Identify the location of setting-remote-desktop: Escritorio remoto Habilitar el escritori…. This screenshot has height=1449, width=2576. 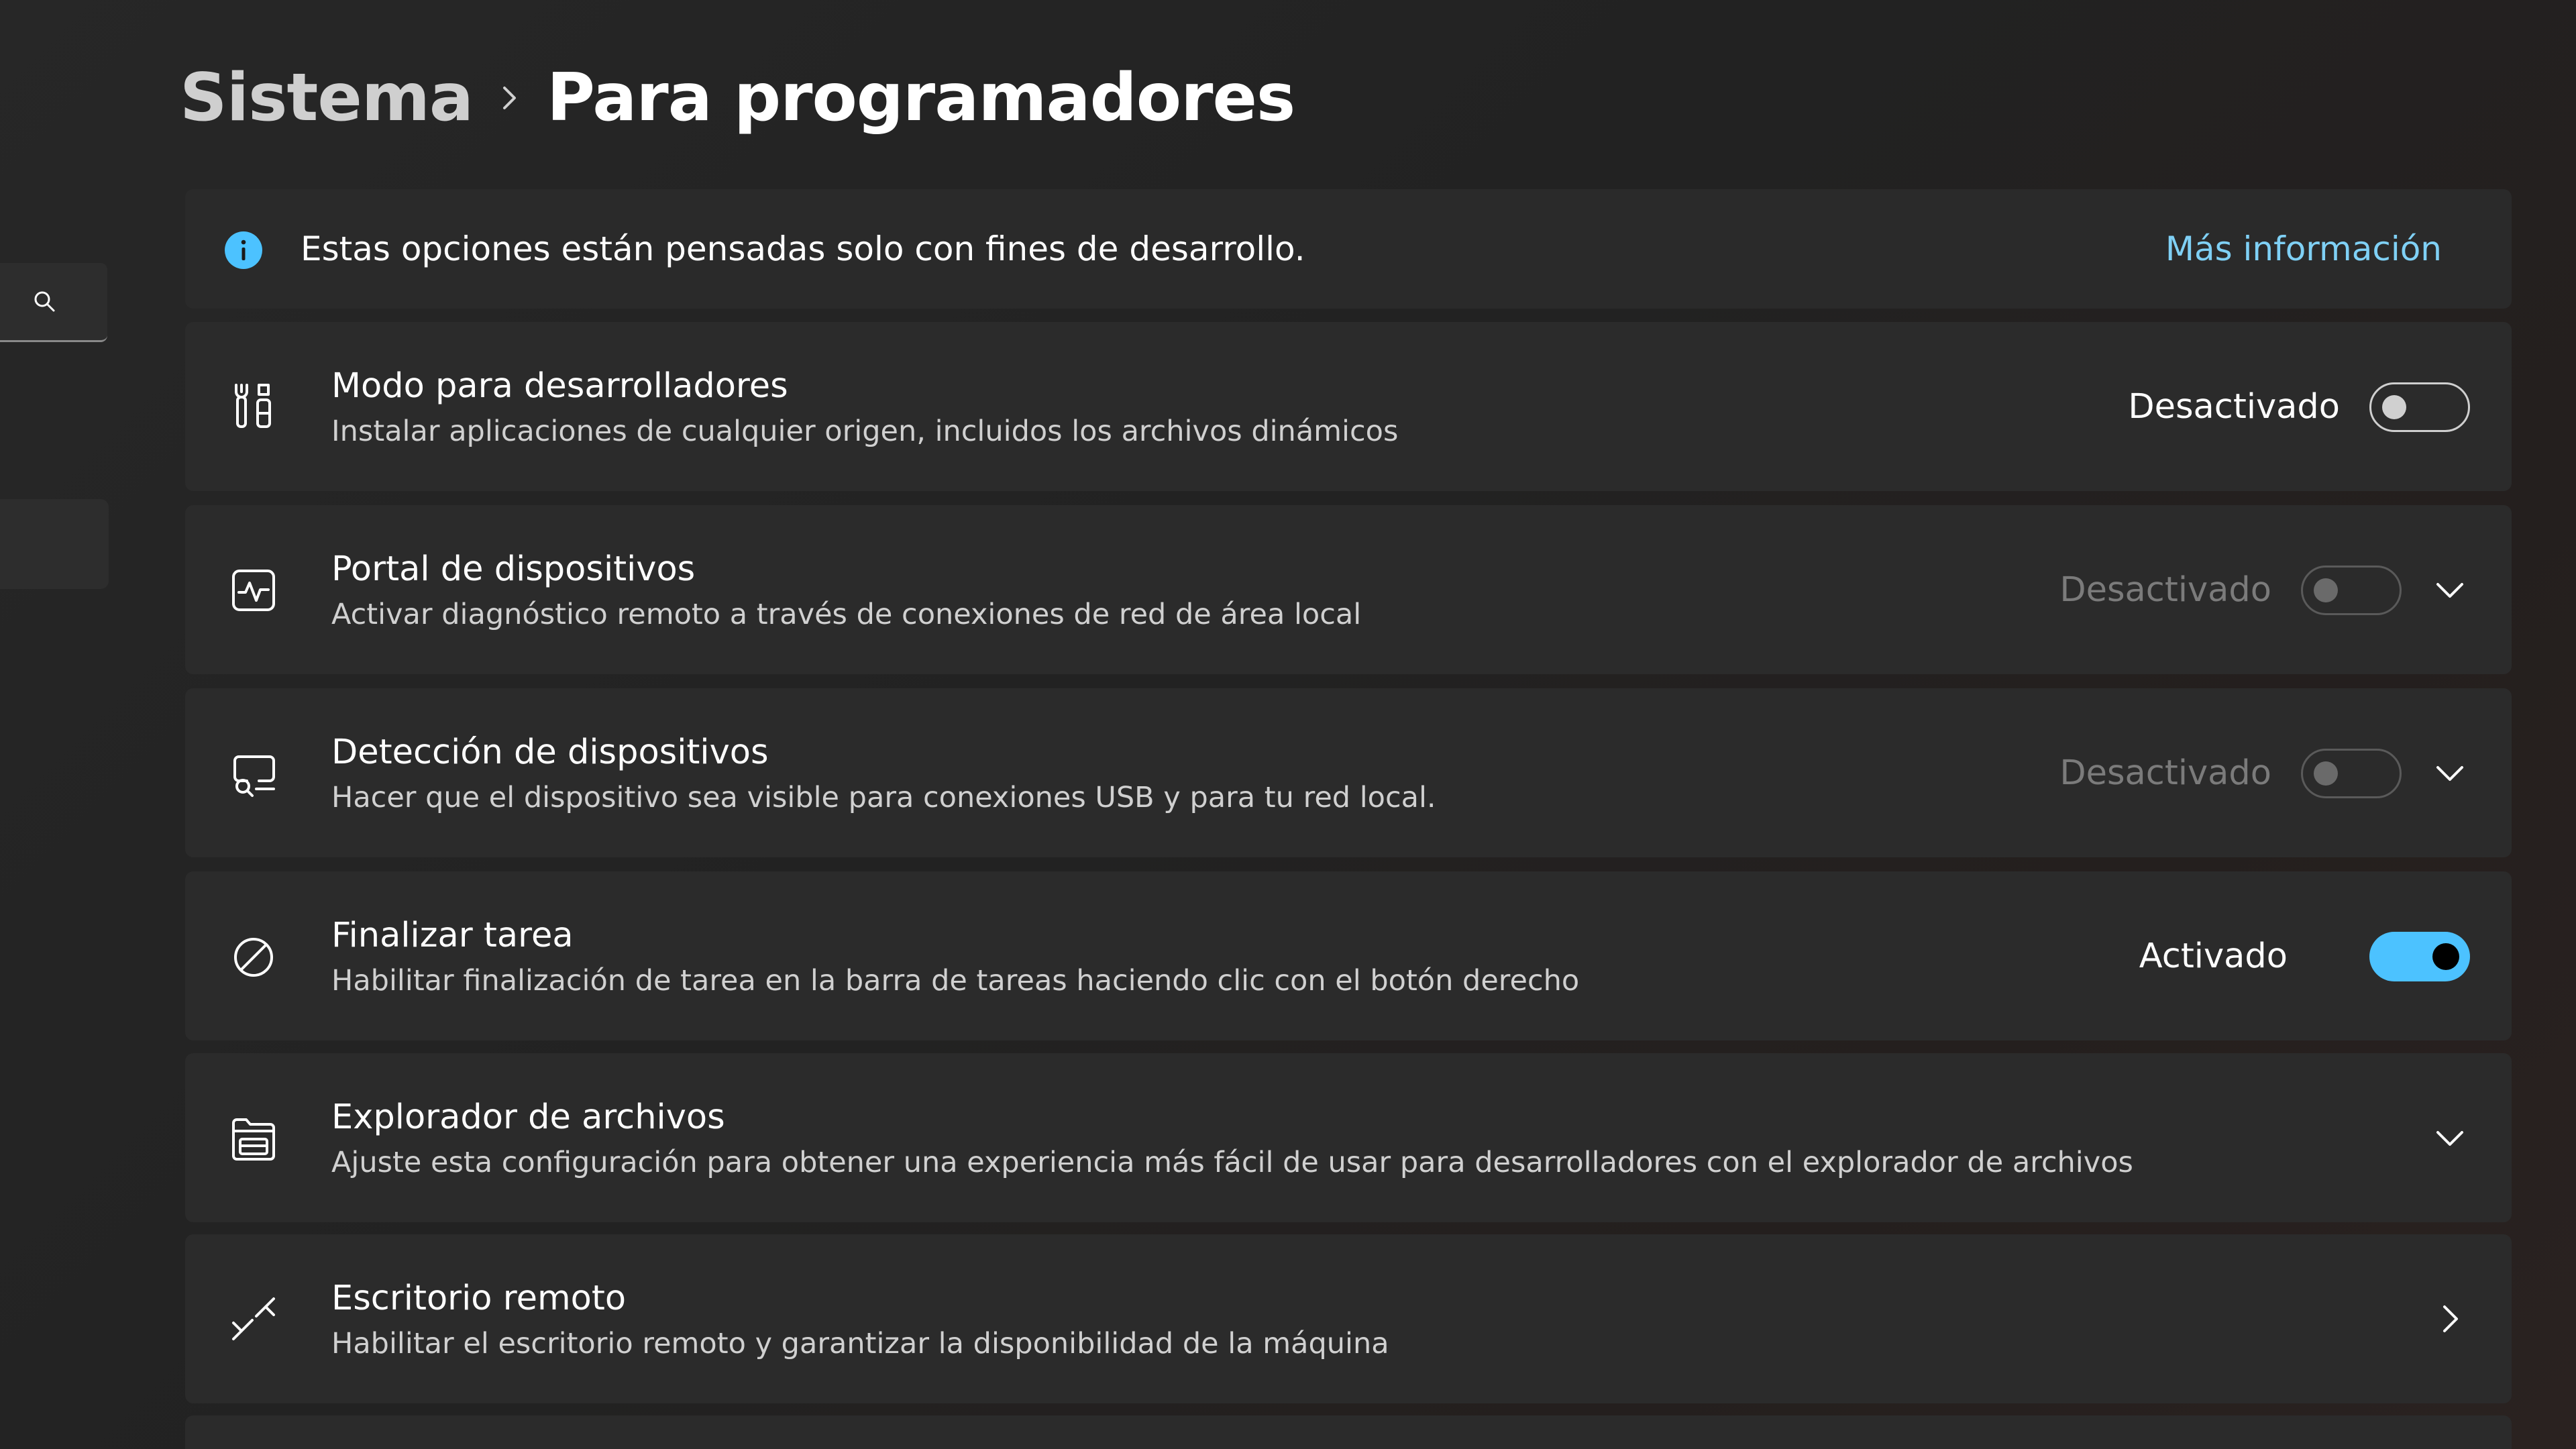
(1348, 1318).